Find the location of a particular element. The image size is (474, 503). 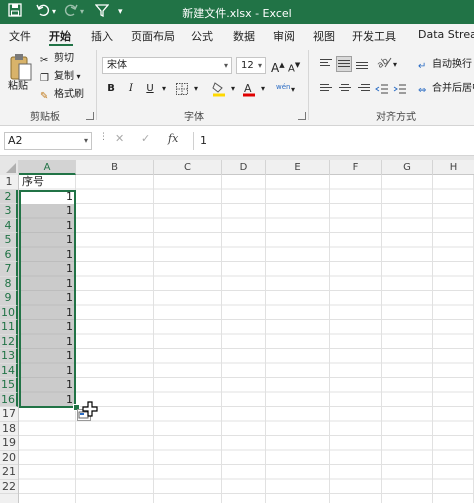

formula-input: 1 is located at coordinates (333, 141).